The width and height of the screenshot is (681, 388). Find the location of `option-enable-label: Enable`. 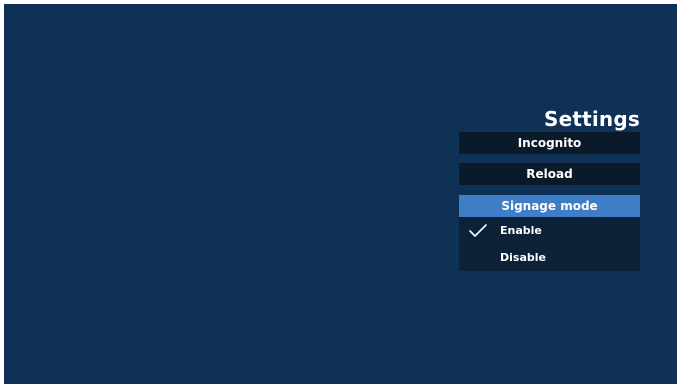

option-enable-label: Enable is located at coordinates (521, 230).